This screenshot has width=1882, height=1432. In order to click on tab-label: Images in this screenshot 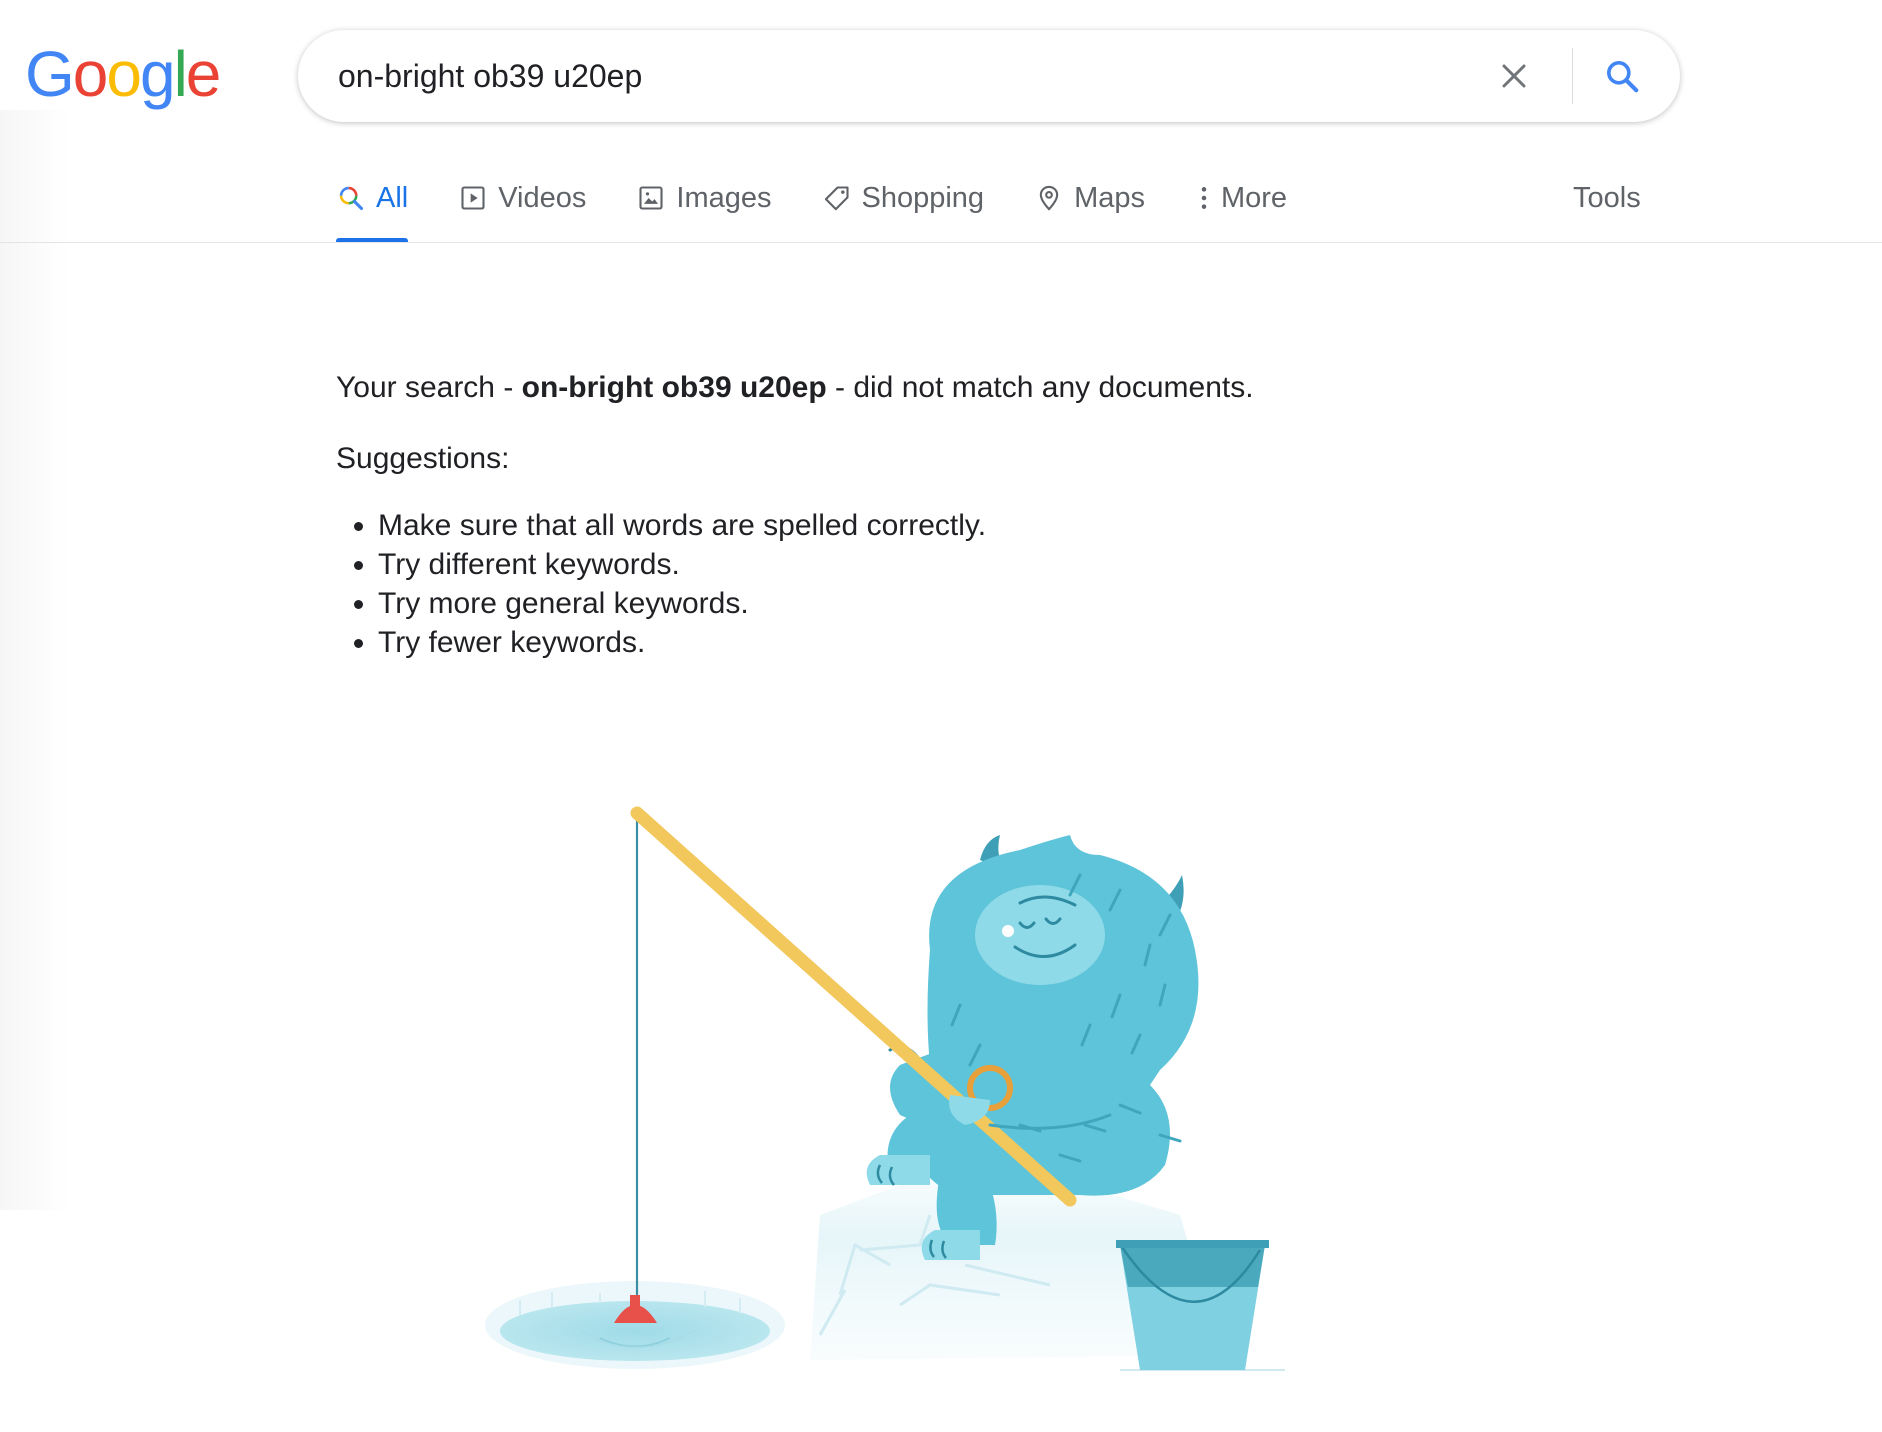, I will do `click(724, 197)`.